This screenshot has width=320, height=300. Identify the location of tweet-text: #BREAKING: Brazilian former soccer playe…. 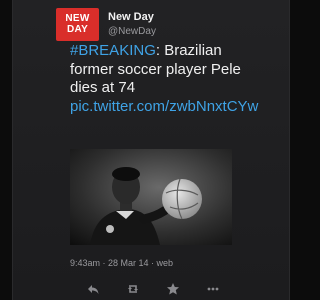
(165, 79).